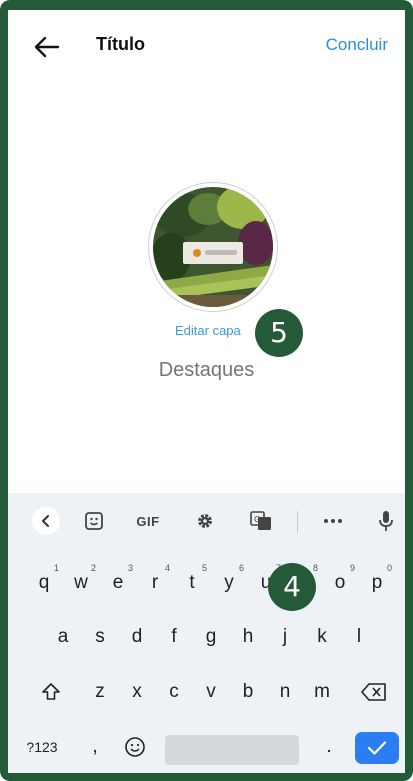 This screenshot has width=413, height=781. I want to click on keyboard-toolbar: GIF G, so click(206, 521).